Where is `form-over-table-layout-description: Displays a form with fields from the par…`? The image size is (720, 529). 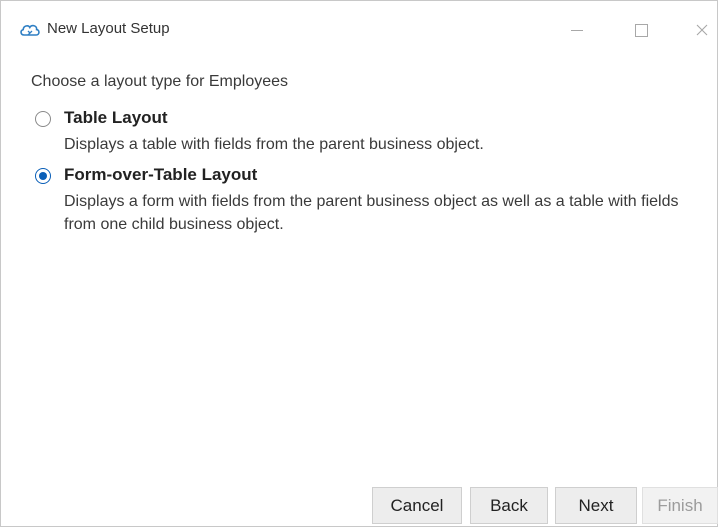
form-over-table-layout-description: Displays a form with fields from the par… is located at coordinates (371, 213).